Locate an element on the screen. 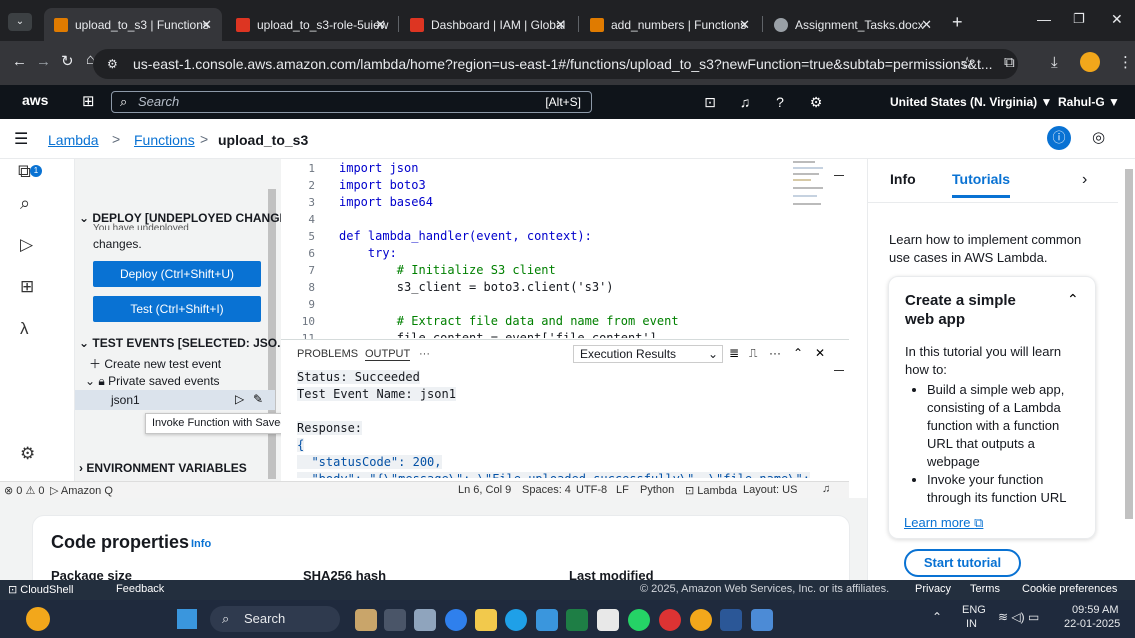 Image resolution: width=1135 pixels, height=638 pixels. clock-time: 09:59 AM is located at coordinates (1095, 610).